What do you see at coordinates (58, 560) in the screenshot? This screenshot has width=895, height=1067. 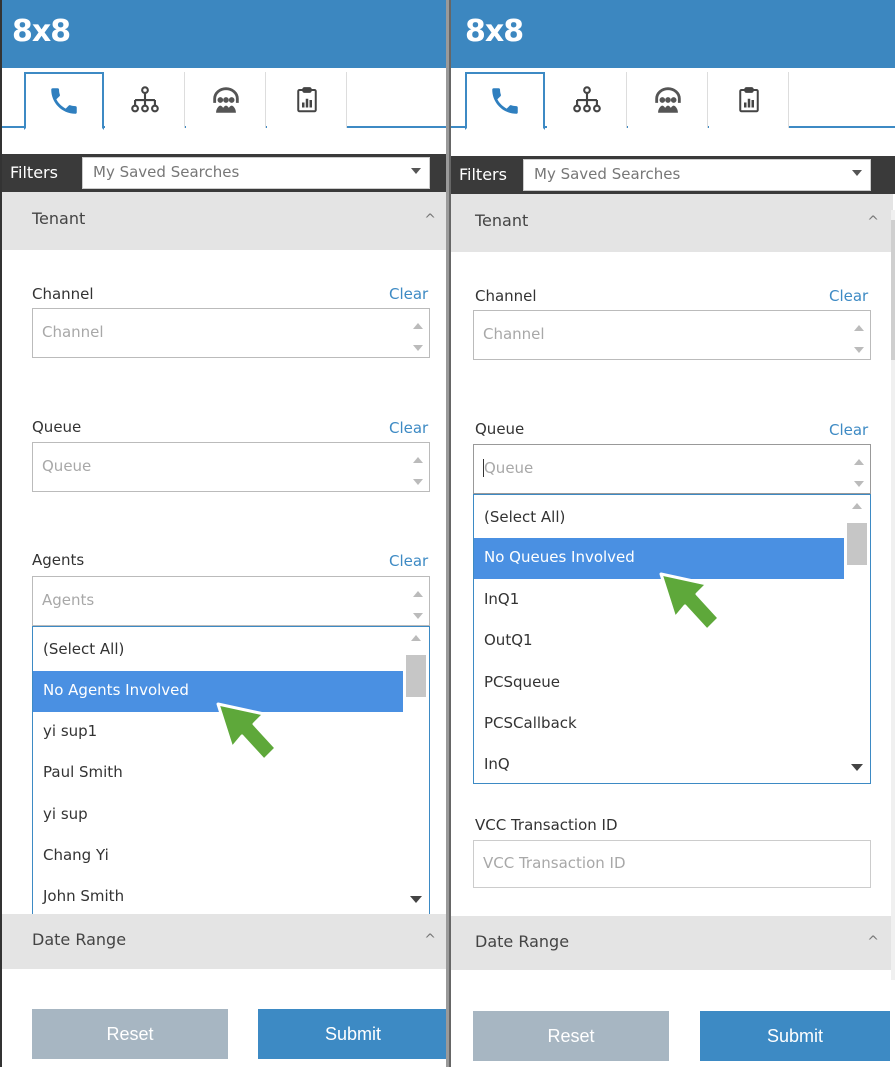 I see `agents-label: Agents` at bounding box center [58, 560].